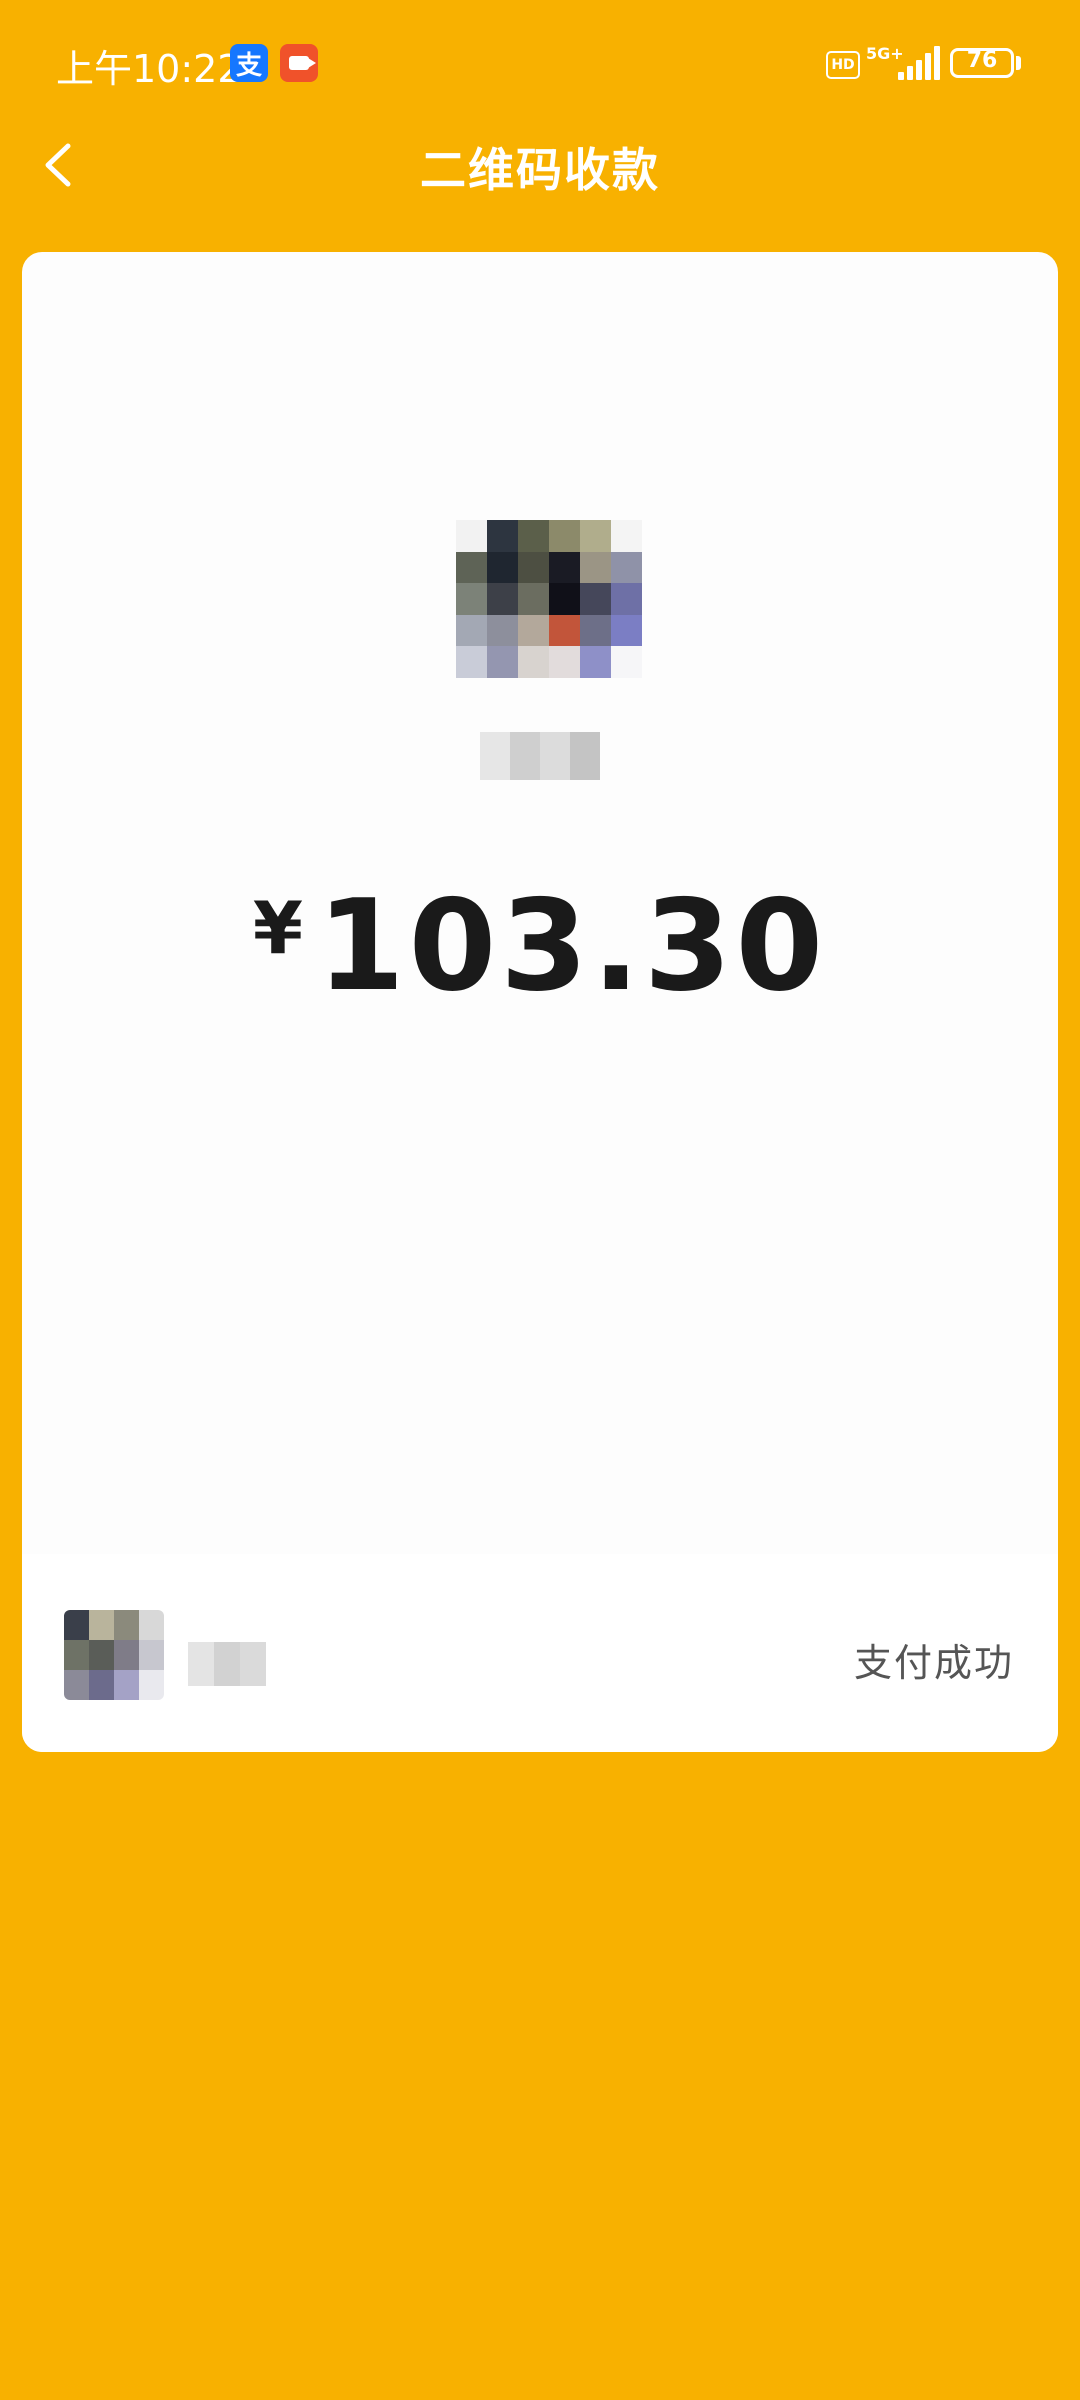  What do you see at coordinates (919, 62) in the screenshot?
I see `signal-icon` at bounding box center [919, 62].